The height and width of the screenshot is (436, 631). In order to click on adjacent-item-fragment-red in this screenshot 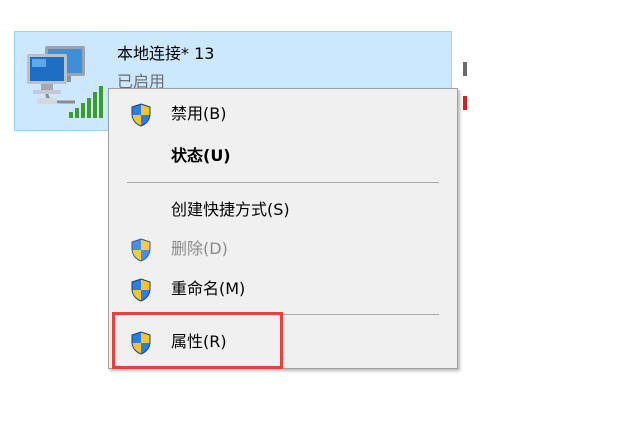, I will do `click(465, 103)`.